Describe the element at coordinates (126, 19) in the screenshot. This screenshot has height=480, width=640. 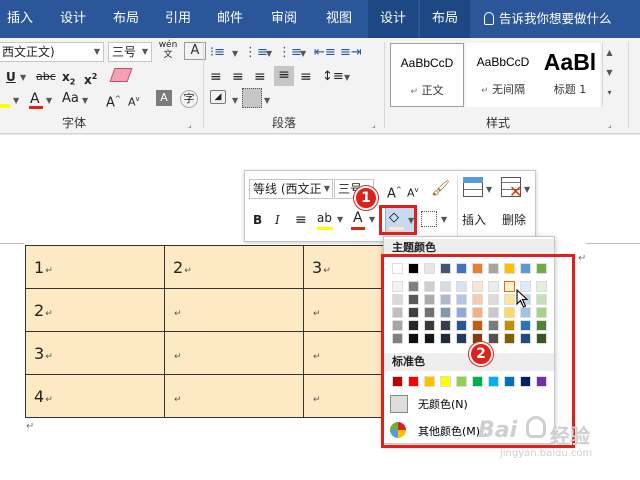
I see `tab-layout: 布局` at that location.